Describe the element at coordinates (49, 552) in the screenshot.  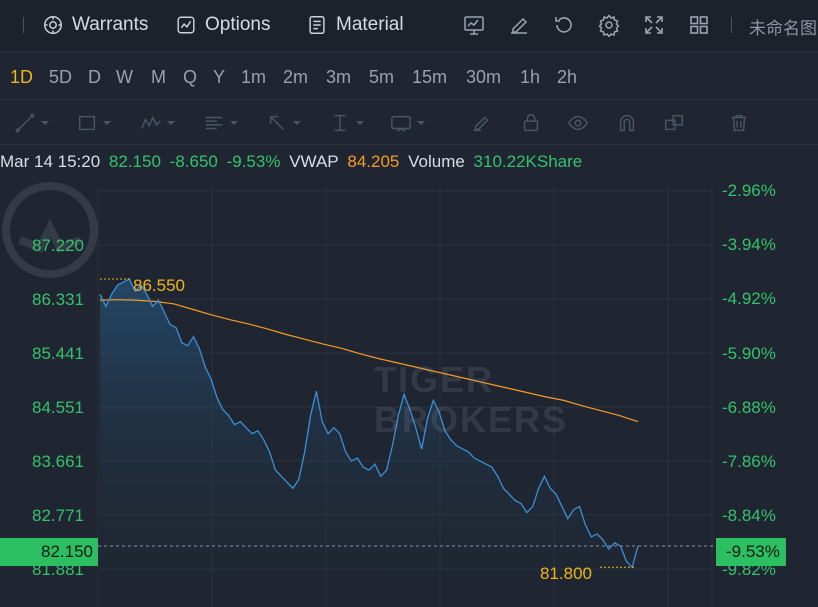
I see `current-price-tag: 82.150` at that location.